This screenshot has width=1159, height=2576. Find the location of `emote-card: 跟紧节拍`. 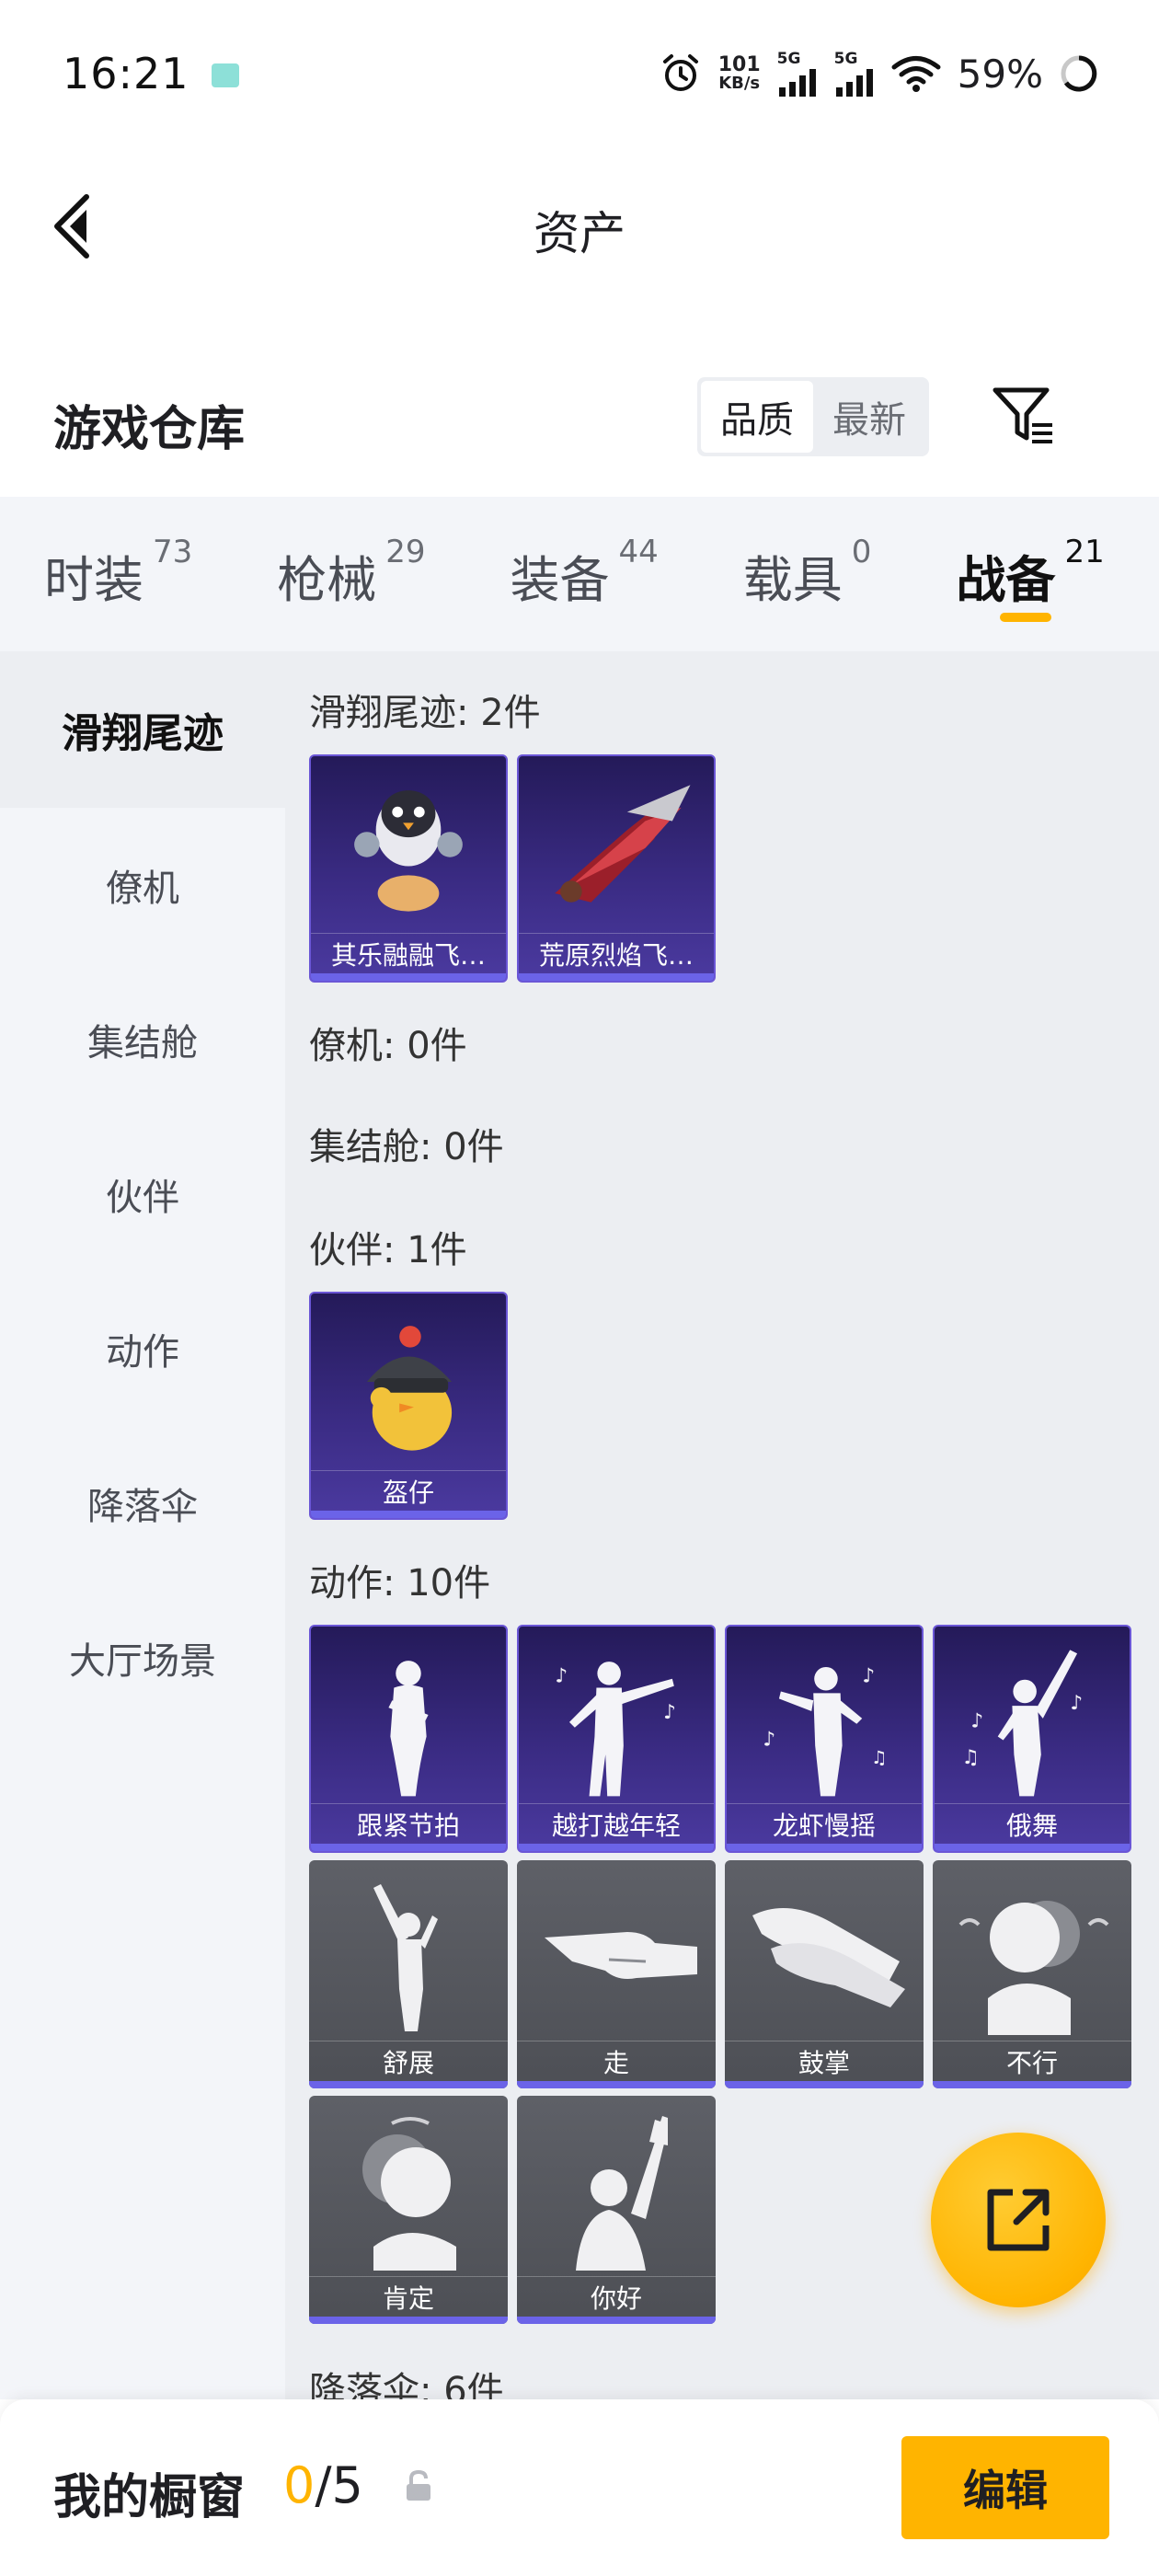

emote-card: 跟紧节拍 is located at coordinates (408, 1739).